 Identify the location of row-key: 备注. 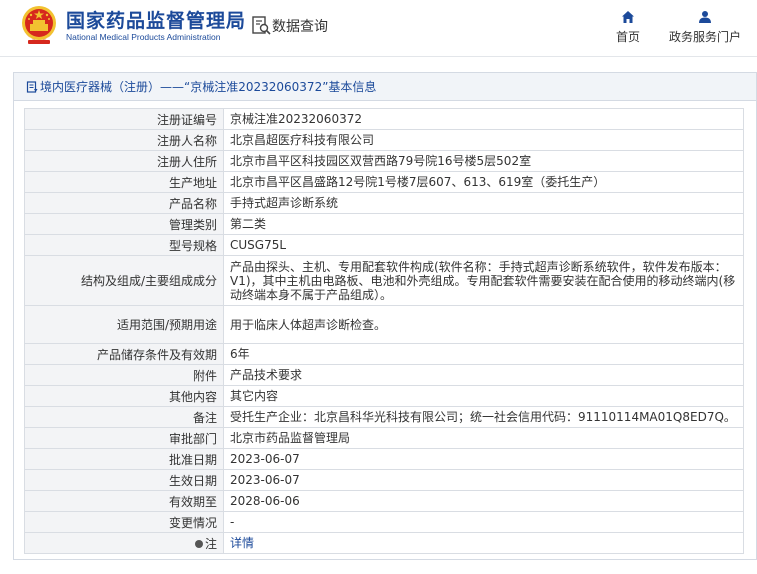
(124, 417).